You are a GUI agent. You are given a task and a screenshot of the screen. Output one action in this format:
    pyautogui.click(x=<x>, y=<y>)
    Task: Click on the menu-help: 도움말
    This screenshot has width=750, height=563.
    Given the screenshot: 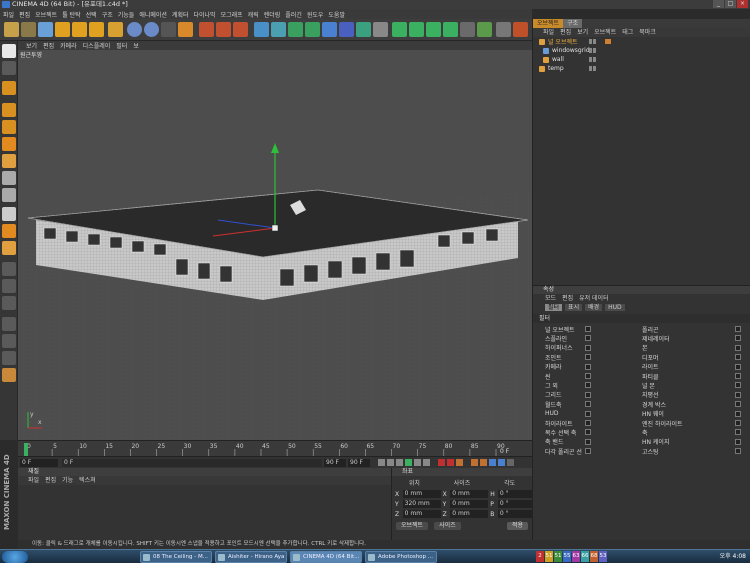 What is the action you would take?
    pyautogui.click(x=336, y=14)
    